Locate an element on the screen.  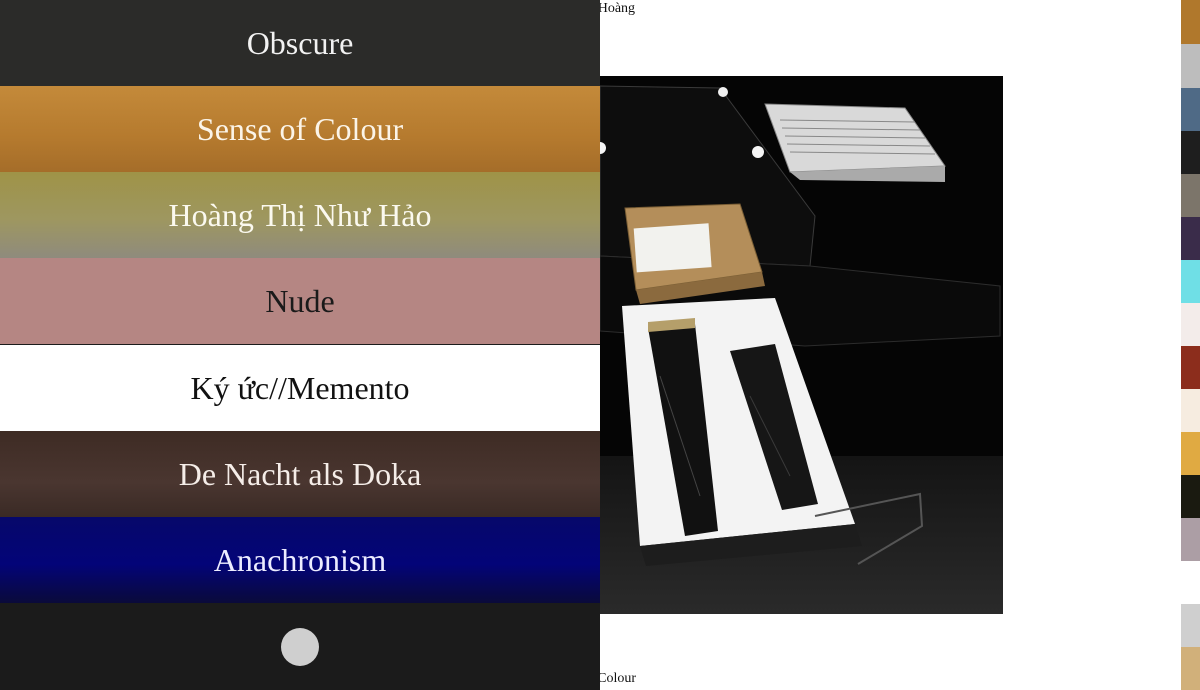
menu-item-label: Anachronism is located at coordinates (300, 559).